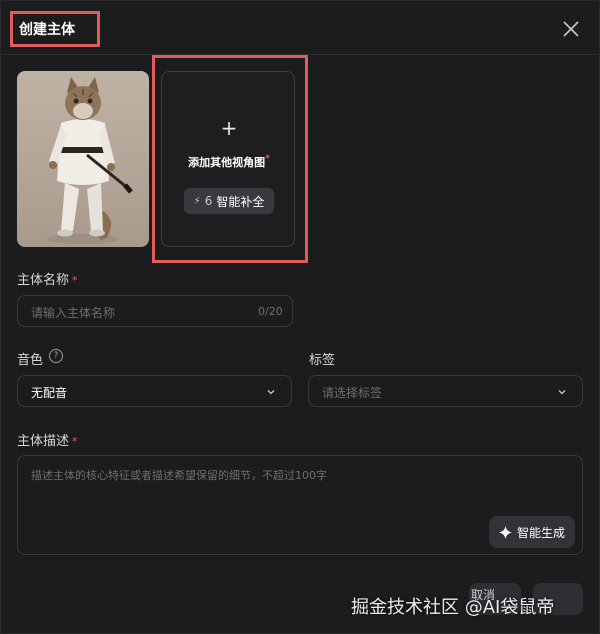 This screenshot has height=634, width=600. Describe the element at coordinates (300, 28) in the screenshot. I see `dialog-header: 创建主体` at that location.